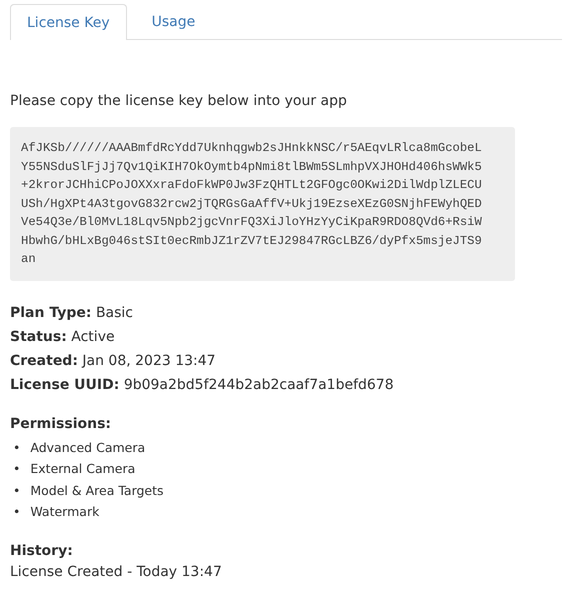  I want to click on detail-line: License UUID: 9b09a2bd5f244b2ab2caaf7a1befd678, so click(202, 385).